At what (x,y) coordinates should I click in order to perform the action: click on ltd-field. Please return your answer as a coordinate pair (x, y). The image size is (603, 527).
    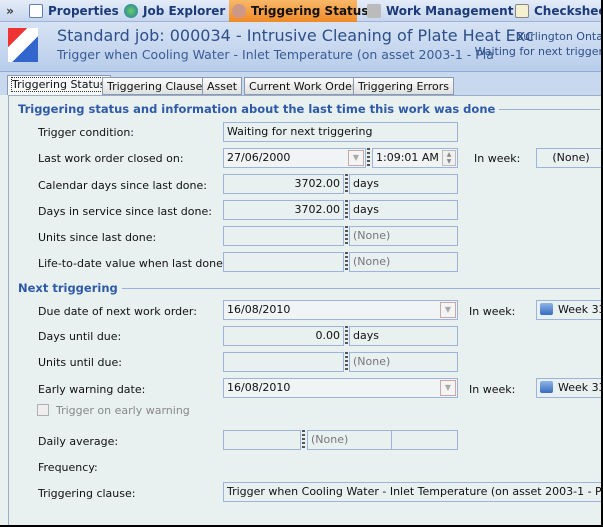
    Looking at the image, I should click on (283, 262).